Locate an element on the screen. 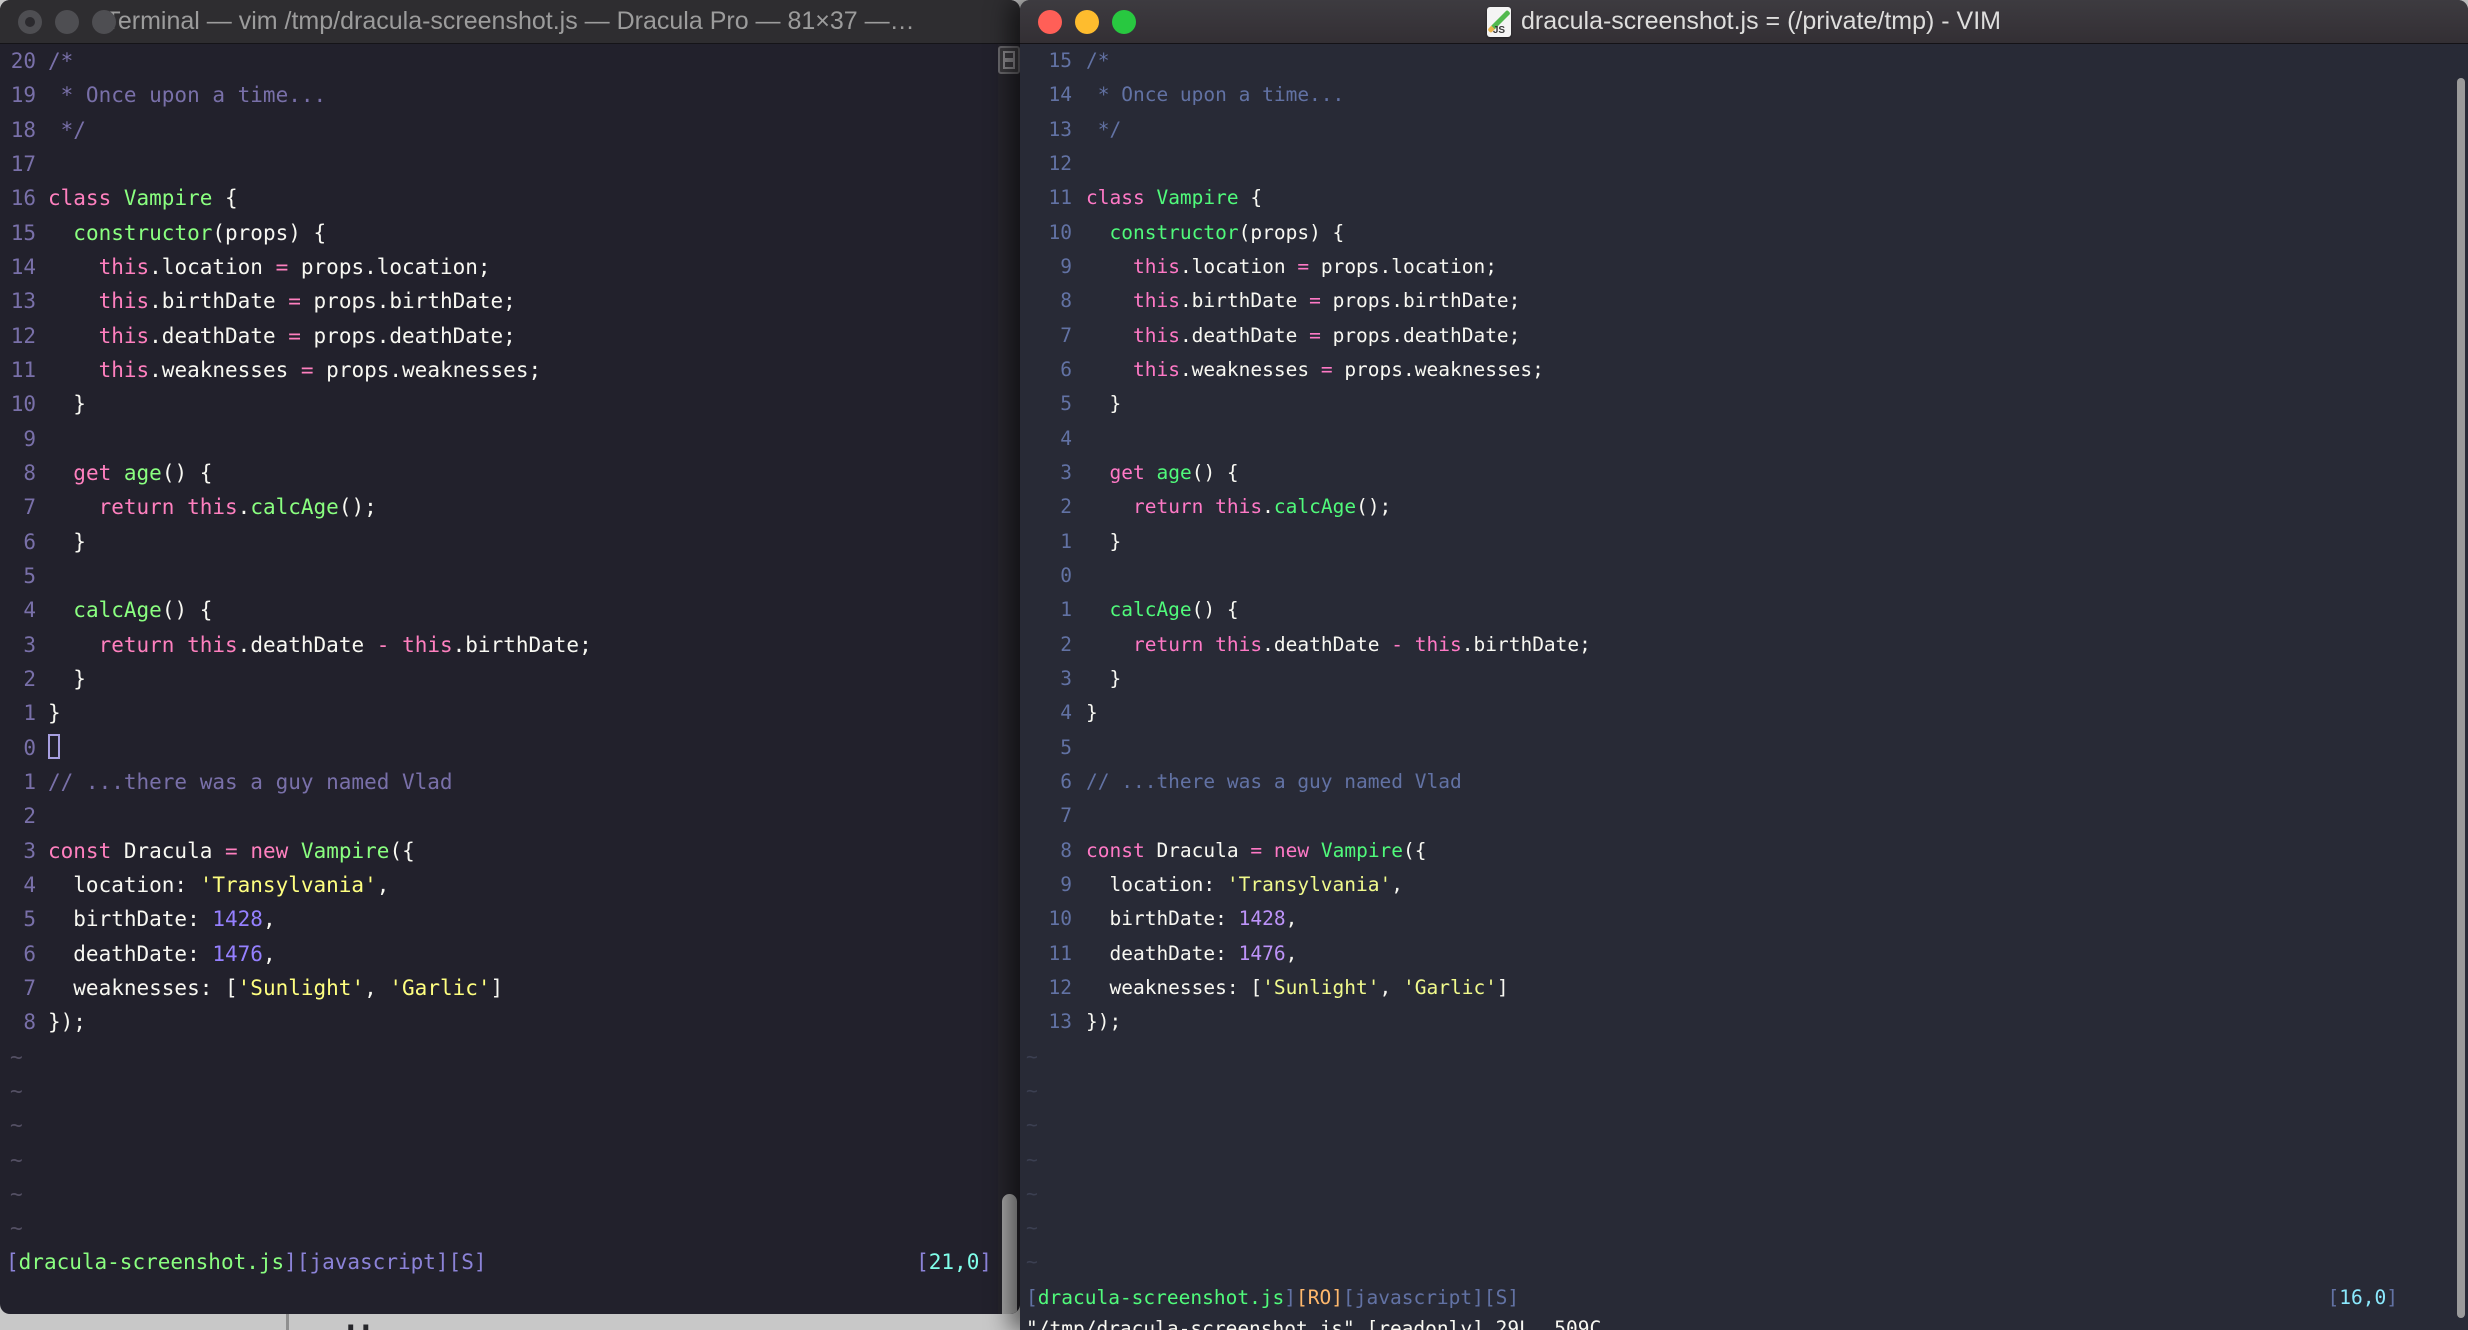  code-line: 15 constructor(props) { is located at coordinates (510, 233).